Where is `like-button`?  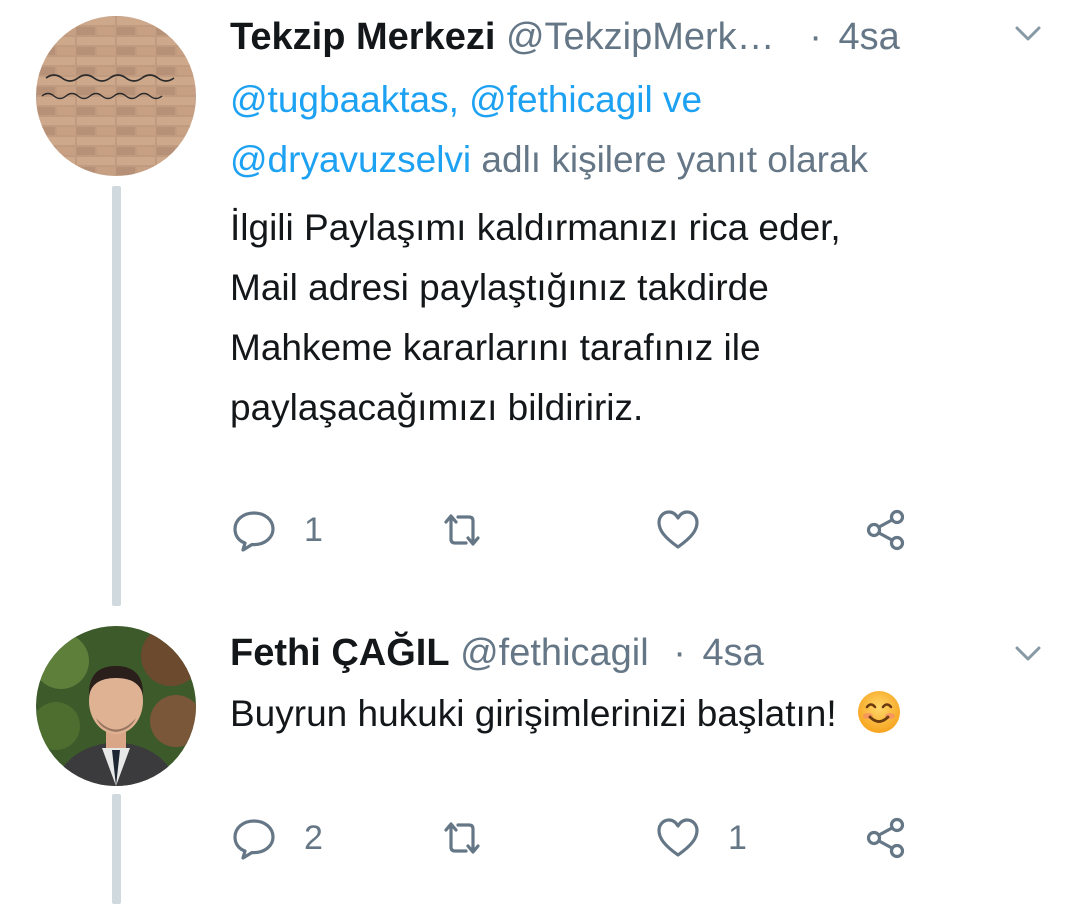 like-button is located at coordinates (691, 530).